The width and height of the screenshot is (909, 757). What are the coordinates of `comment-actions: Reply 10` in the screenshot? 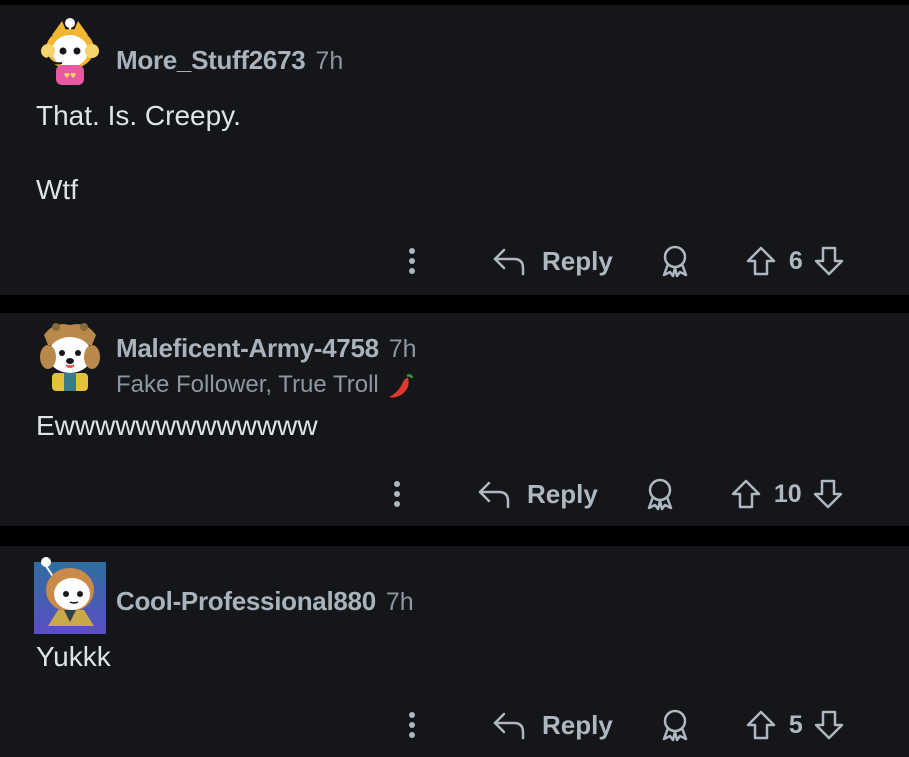 It's located at (615, 494).